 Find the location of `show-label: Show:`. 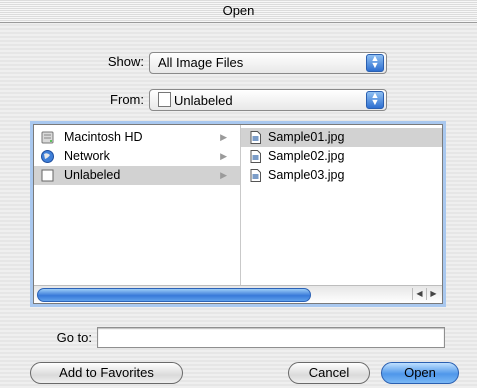

show-label: Show: is located at coordinates (125, 61).